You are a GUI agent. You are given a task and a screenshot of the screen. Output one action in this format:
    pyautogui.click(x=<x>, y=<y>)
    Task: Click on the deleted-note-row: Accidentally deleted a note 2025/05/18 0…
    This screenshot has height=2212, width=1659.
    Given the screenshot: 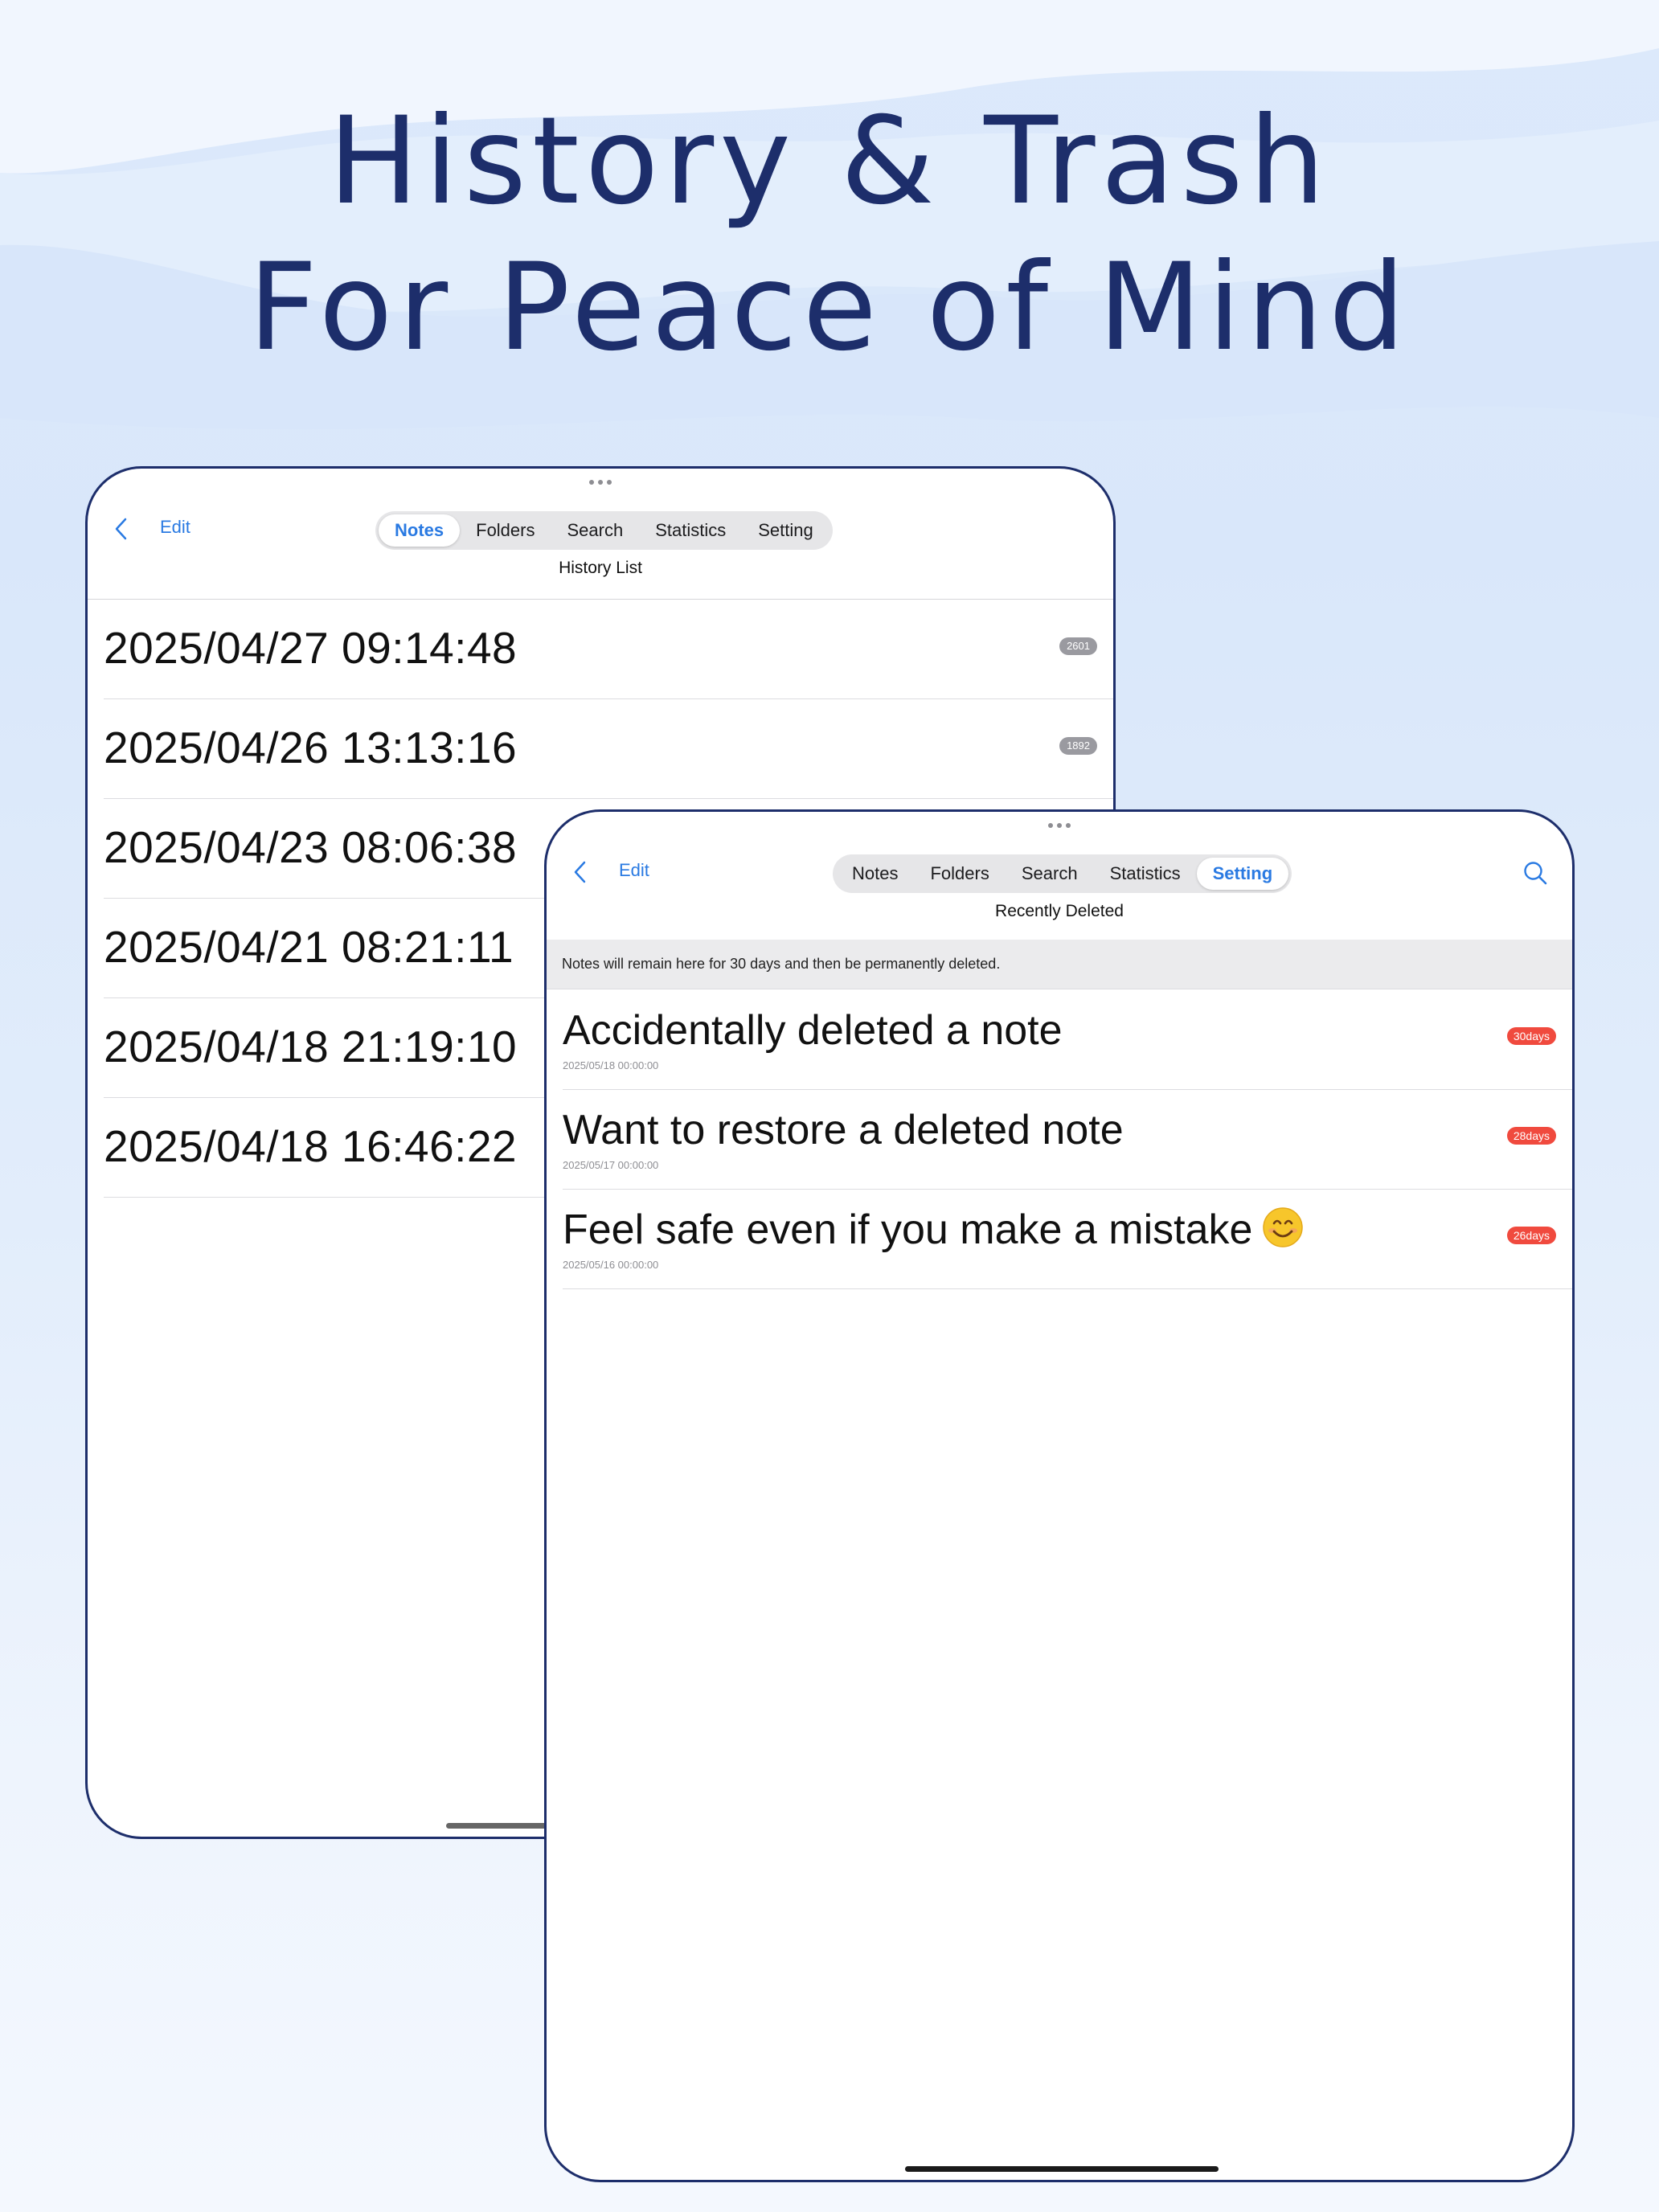 What is the action you would take?
    pyautogui.click(x=1067, y=1040)
    